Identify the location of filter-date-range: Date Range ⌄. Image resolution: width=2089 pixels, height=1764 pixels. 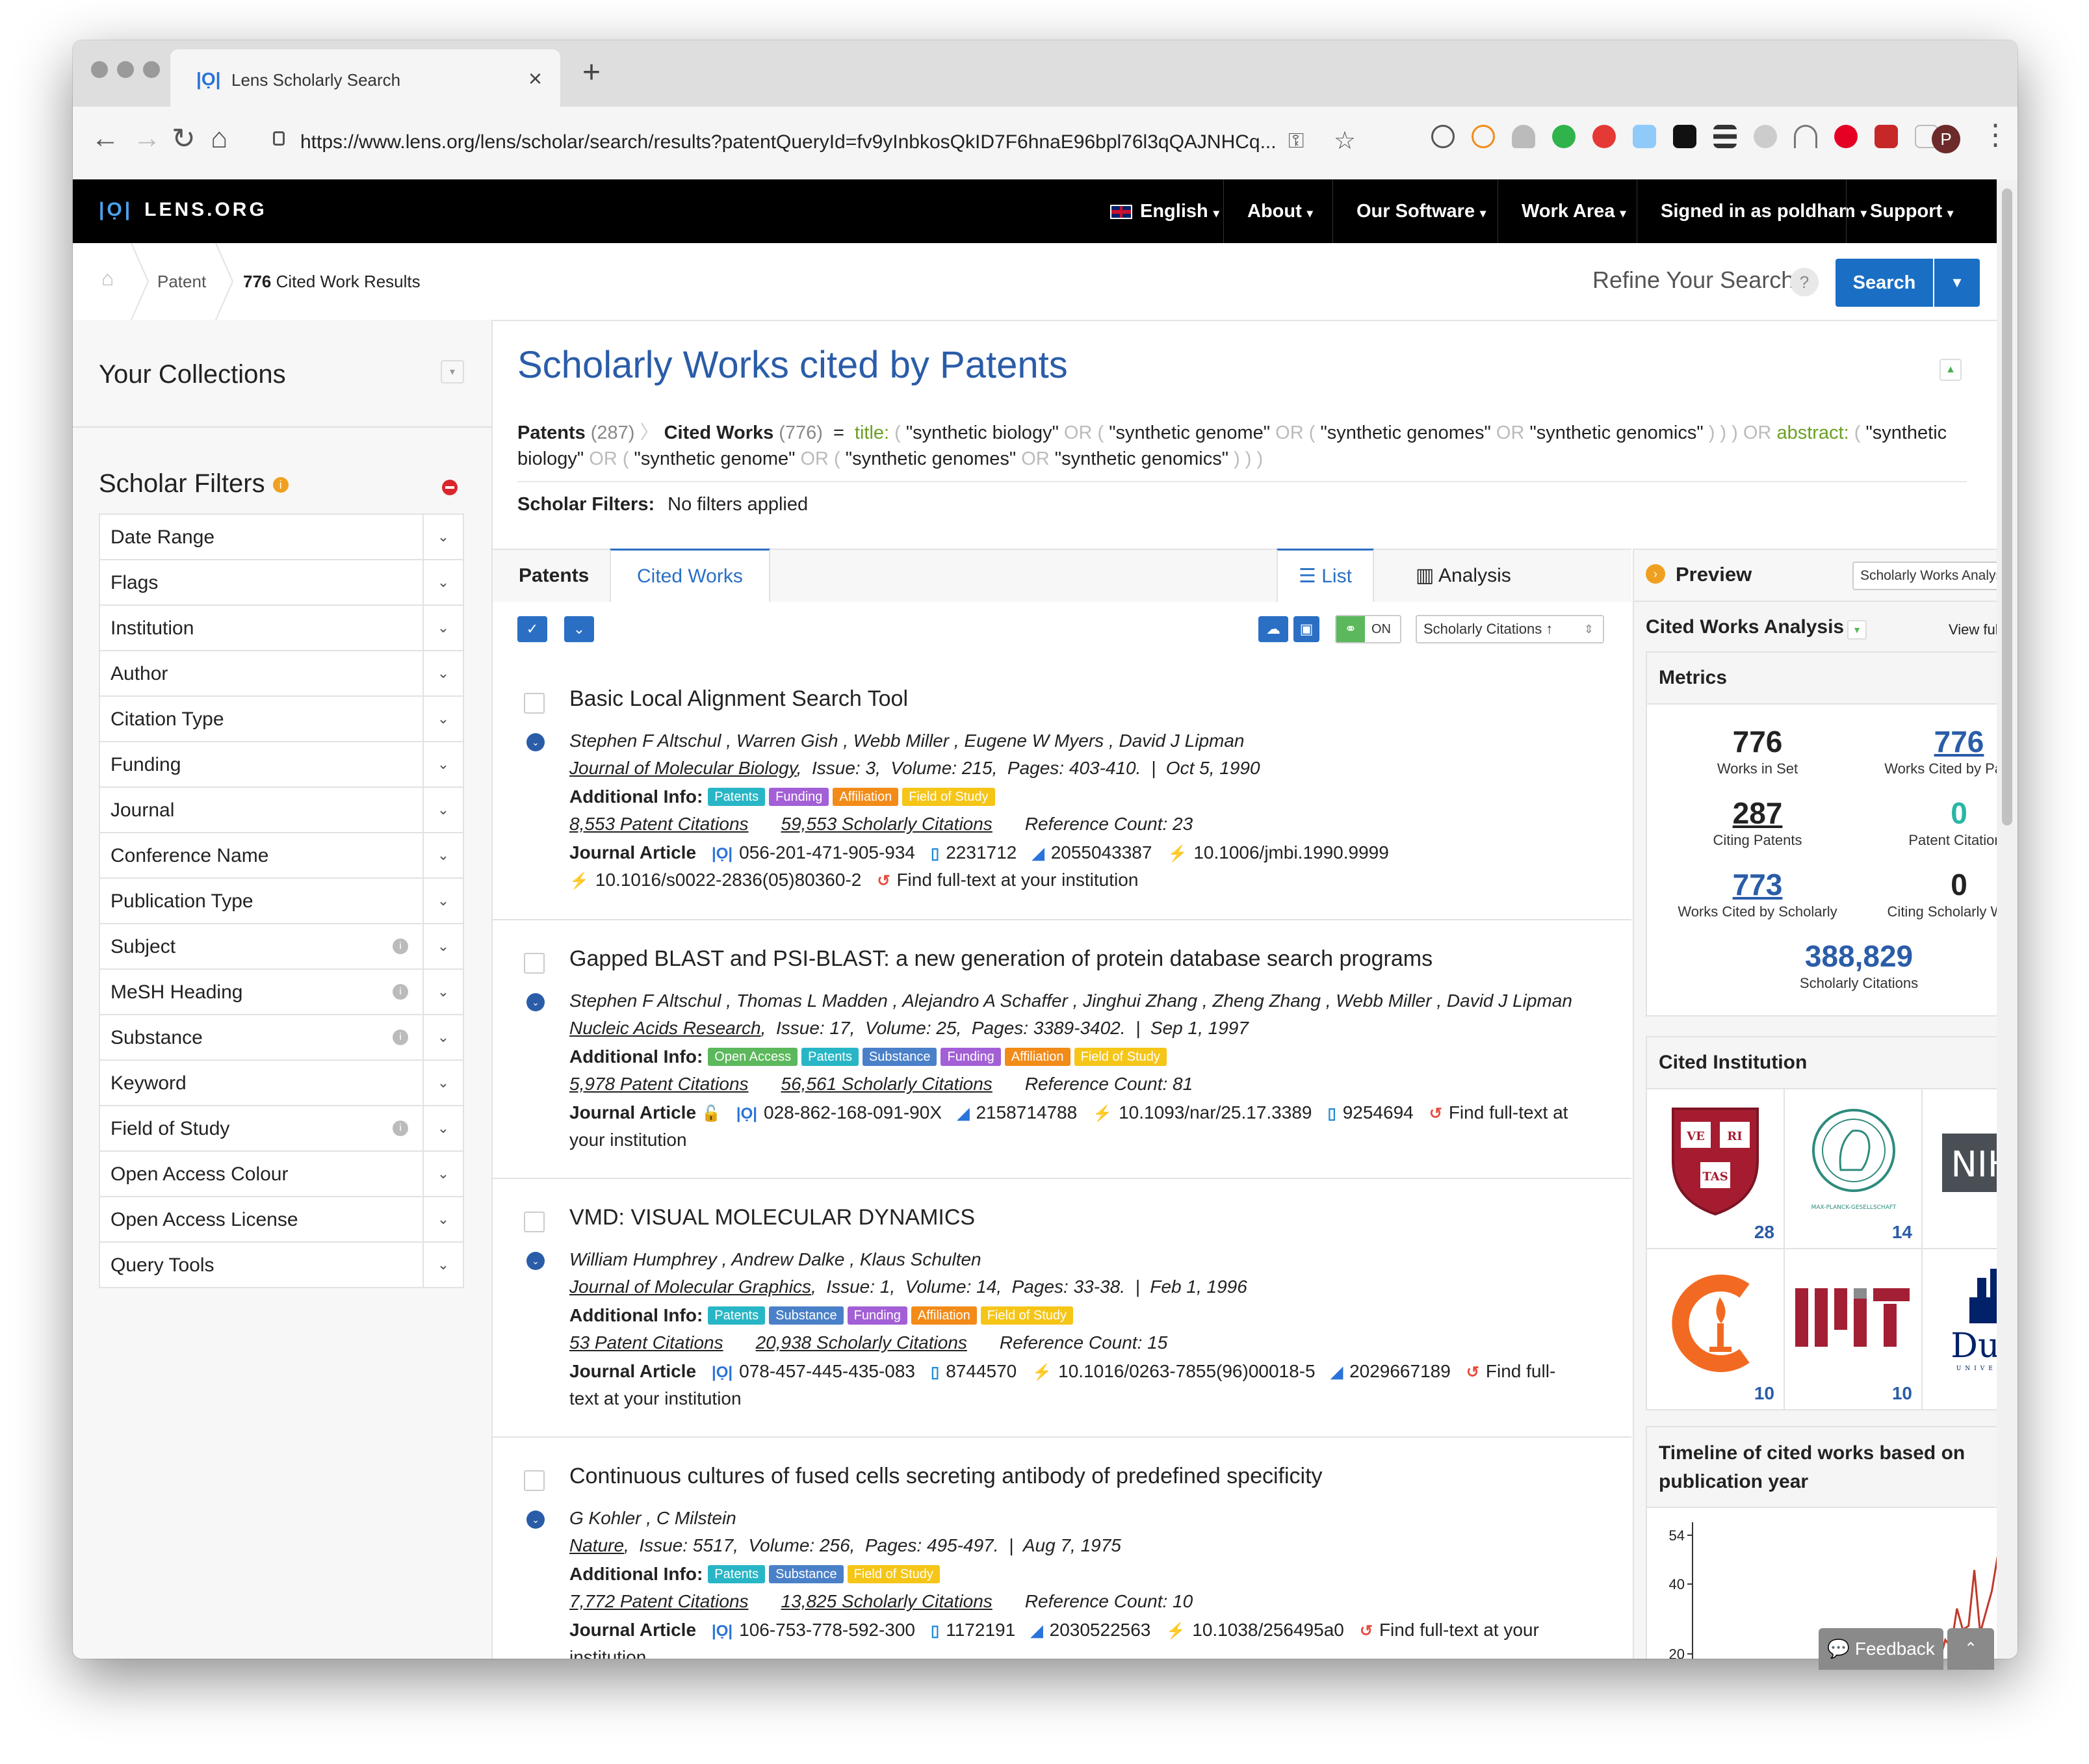
(281, 536).